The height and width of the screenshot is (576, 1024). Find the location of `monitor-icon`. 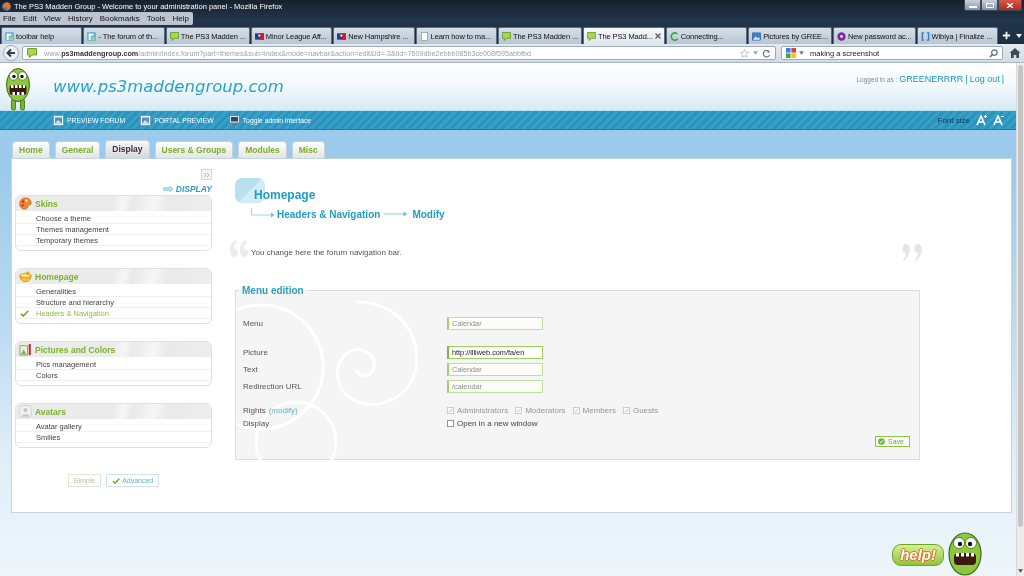

monitor-icon is located at coordinates (234, 120).